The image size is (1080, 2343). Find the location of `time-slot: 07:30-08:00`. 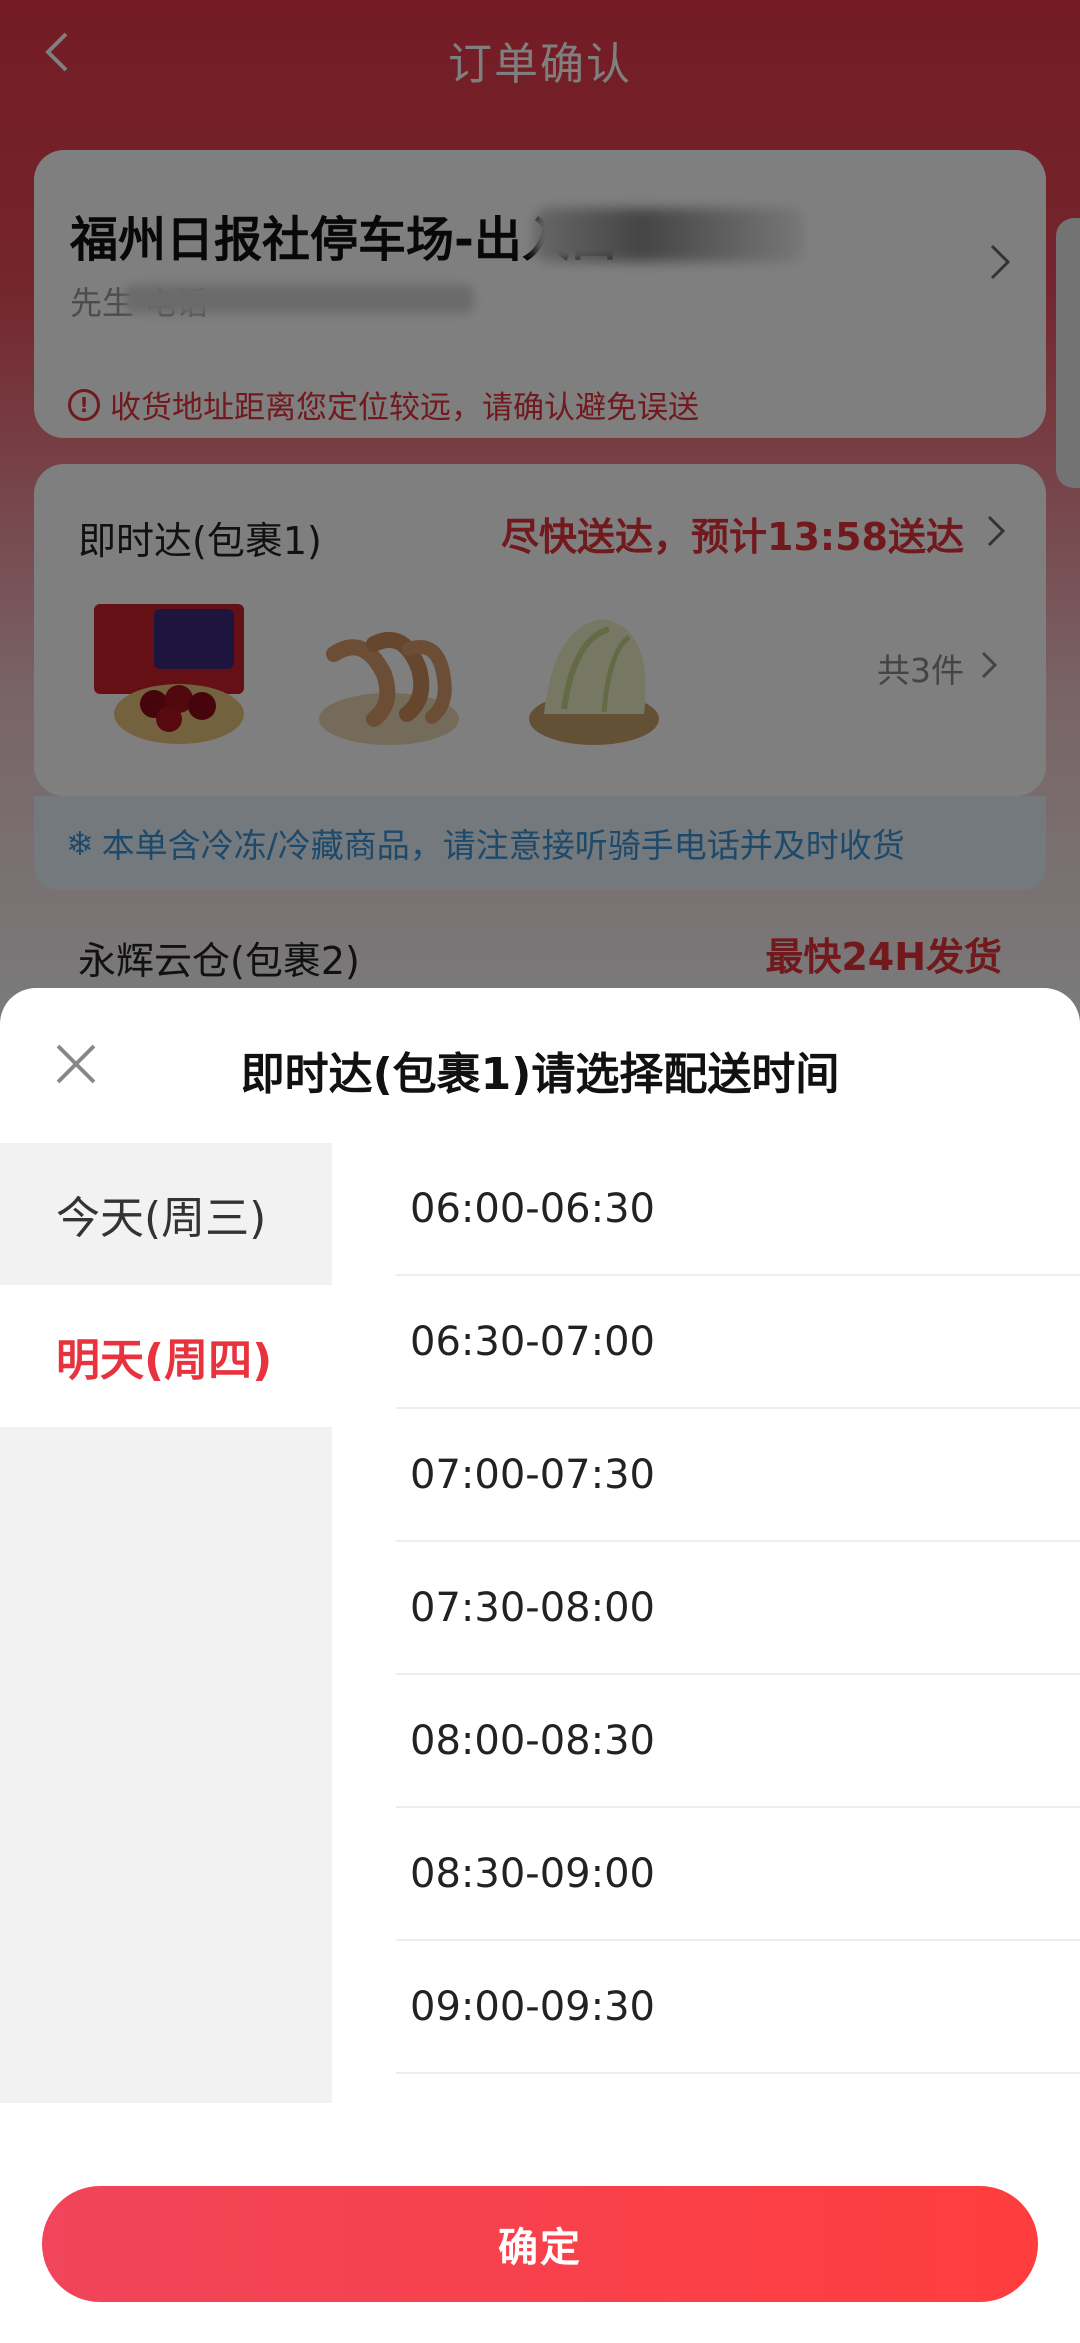

time-slot: 07:30-08:00 is located at coordinates (738, 1608).